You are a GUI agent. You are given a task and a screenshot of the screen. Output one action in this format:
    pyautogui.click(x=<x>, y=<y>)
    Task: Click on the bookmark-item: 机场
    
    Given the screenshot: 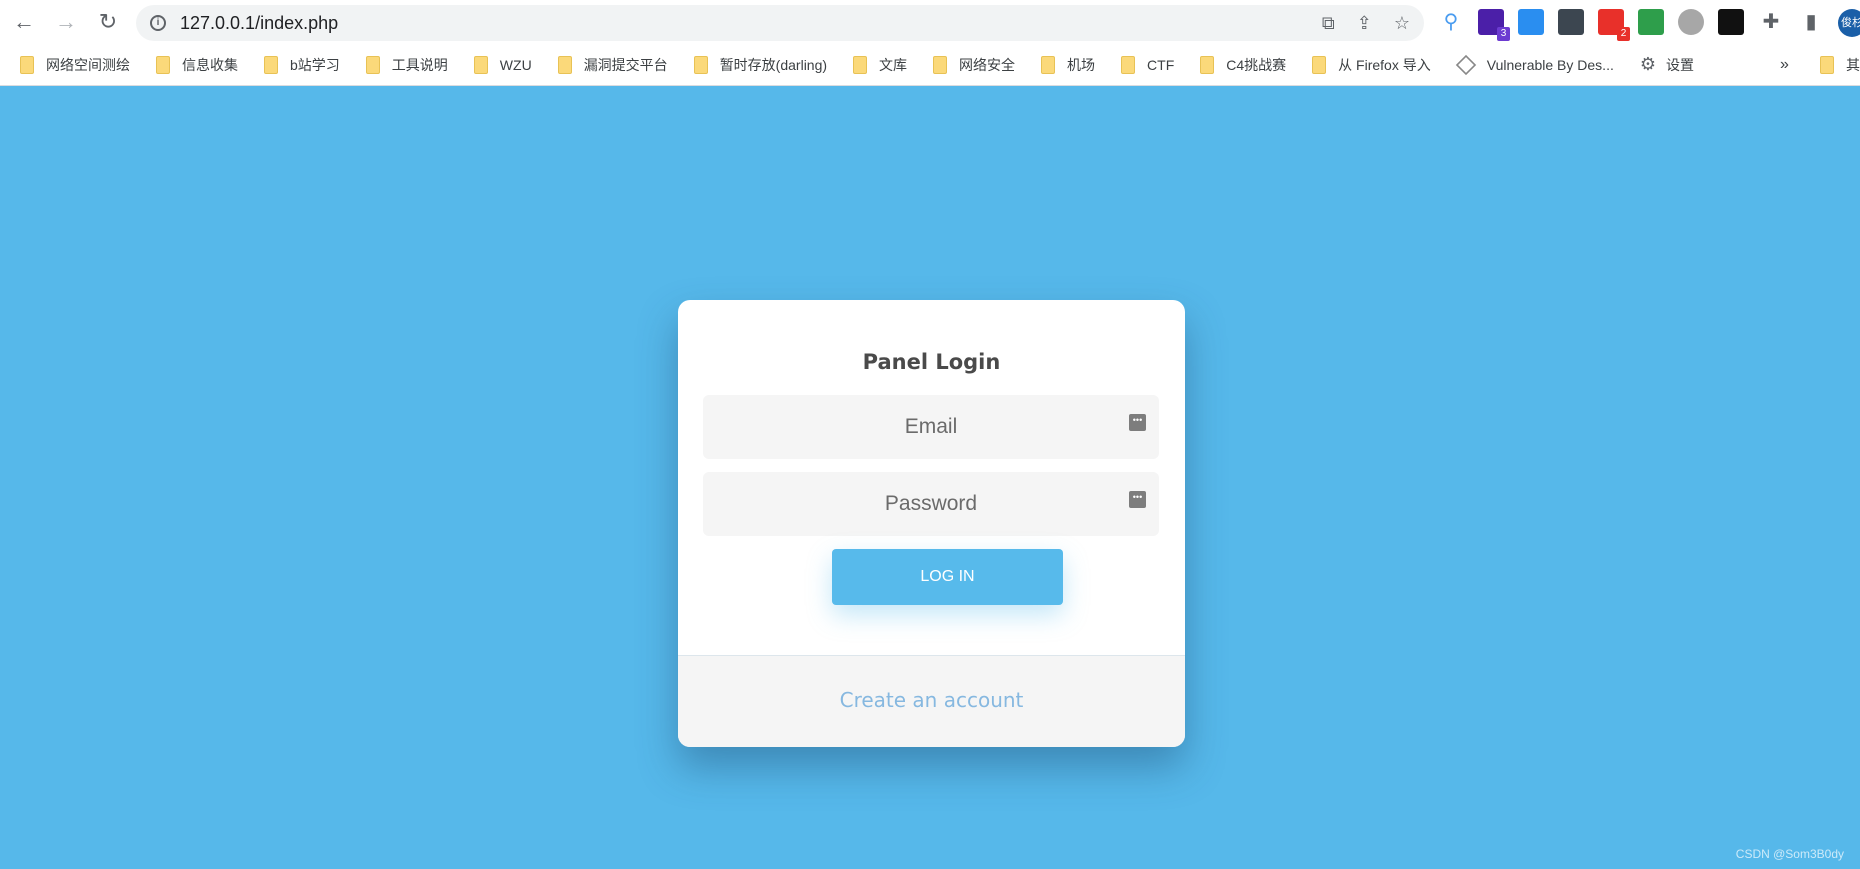 What is the action you would take?
    pyautogui.click(x=1068, y=65)
    